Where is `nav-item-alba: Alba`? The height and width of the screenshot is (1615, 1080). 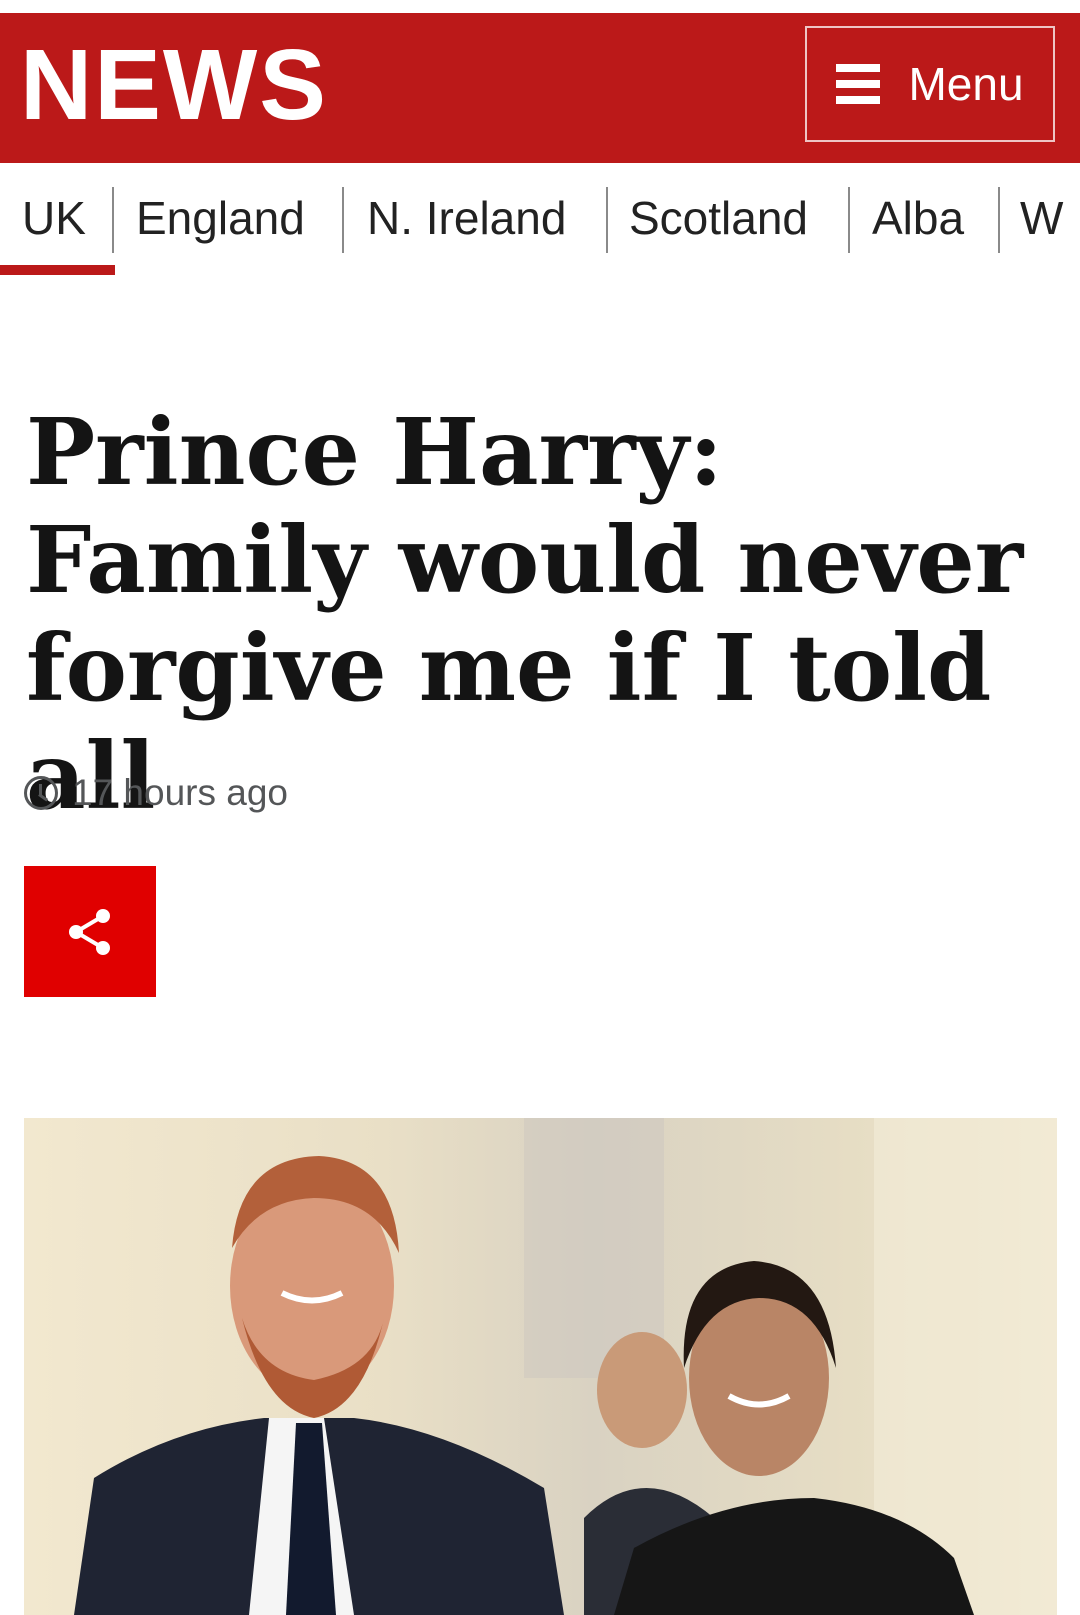
nav-item-alba: Alba is located at coordinates (918, 218).